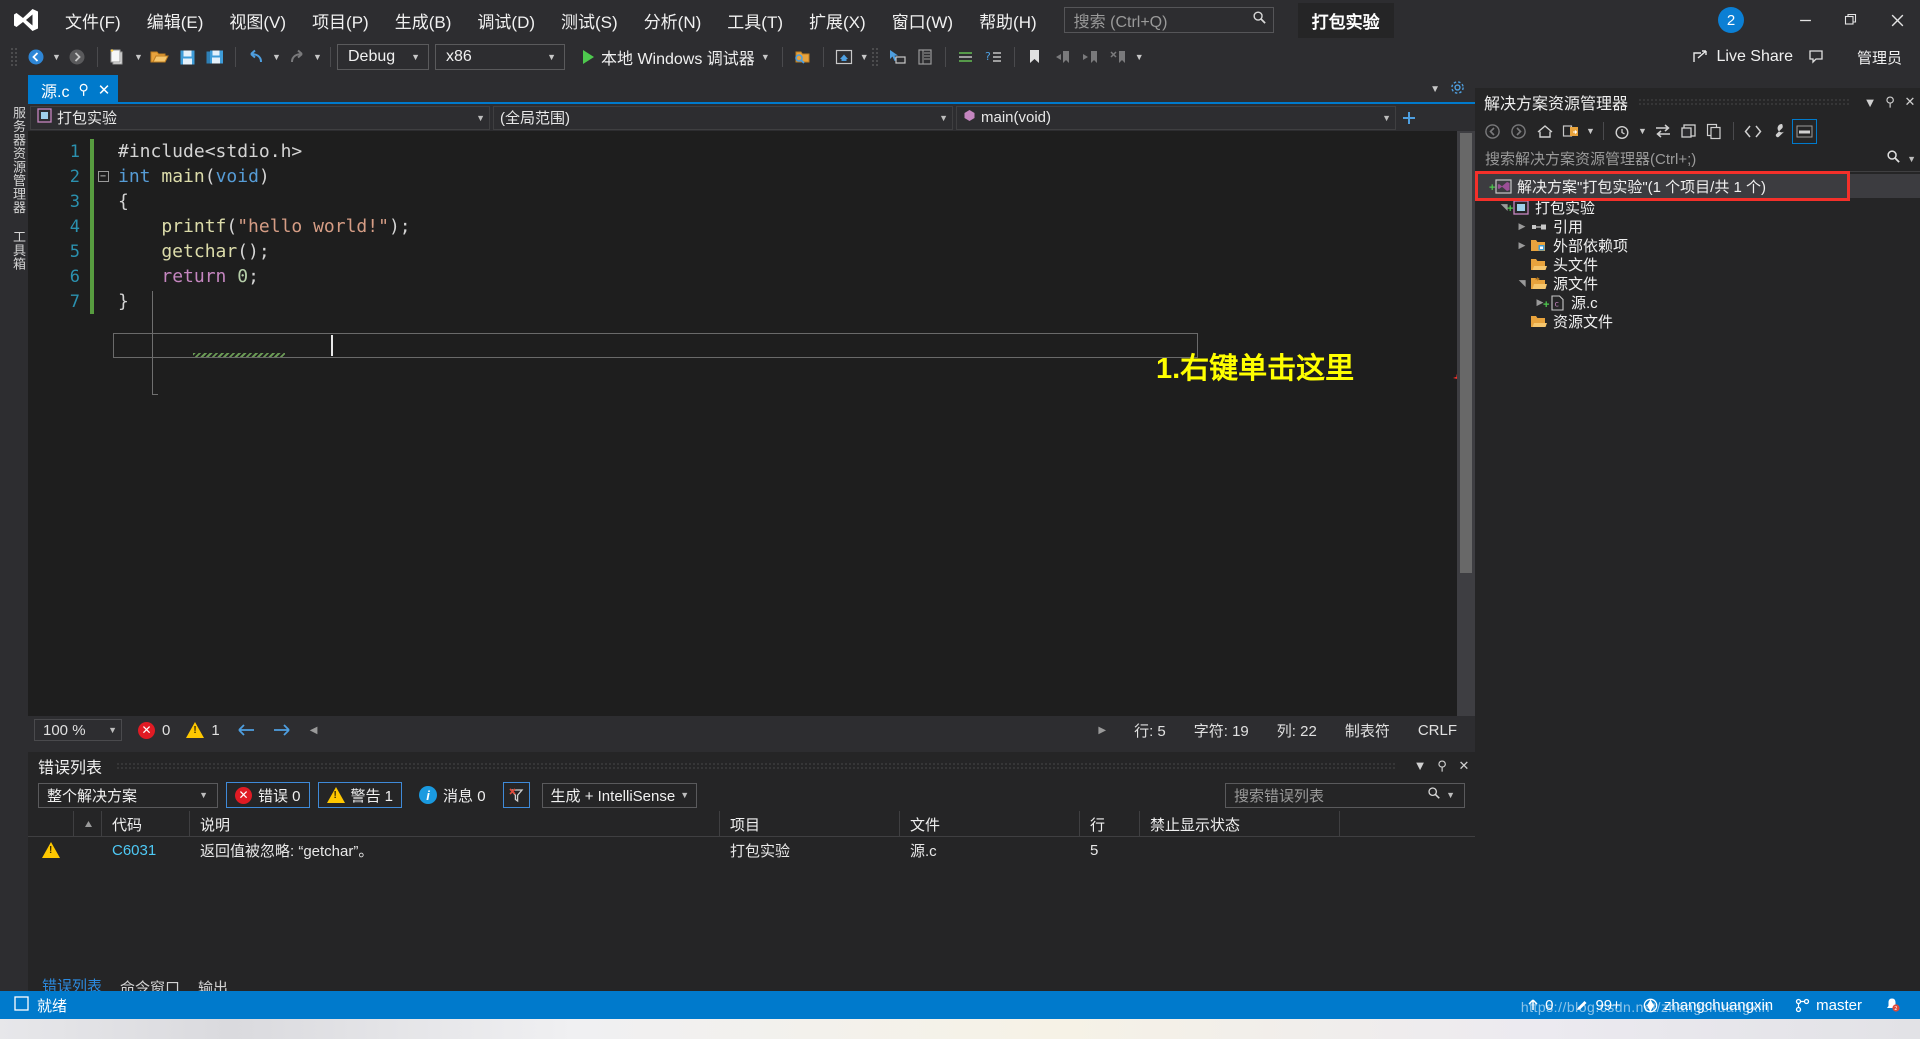 The width and height of the screenshot is (1920, 1039). I want to click on col-suppression: 禁止显示状态, so click(1240, 824).